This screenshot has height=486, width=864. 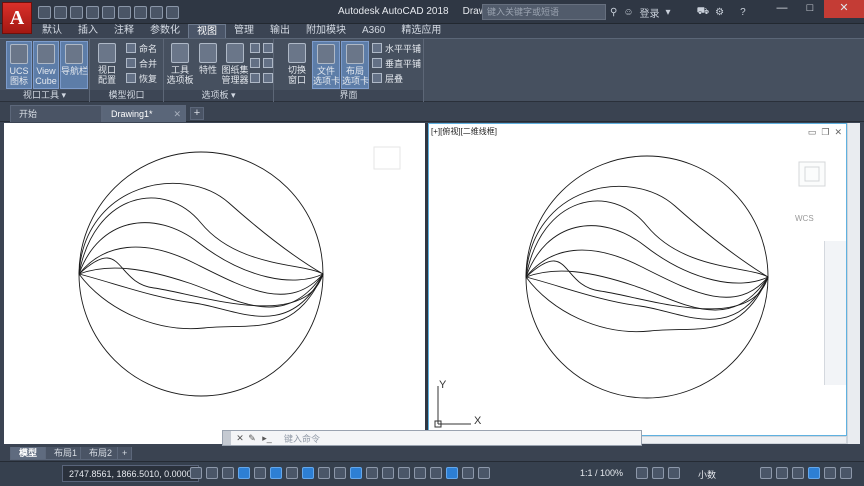 I want to click on lock-ui-icon, so click(x=782, y=473).